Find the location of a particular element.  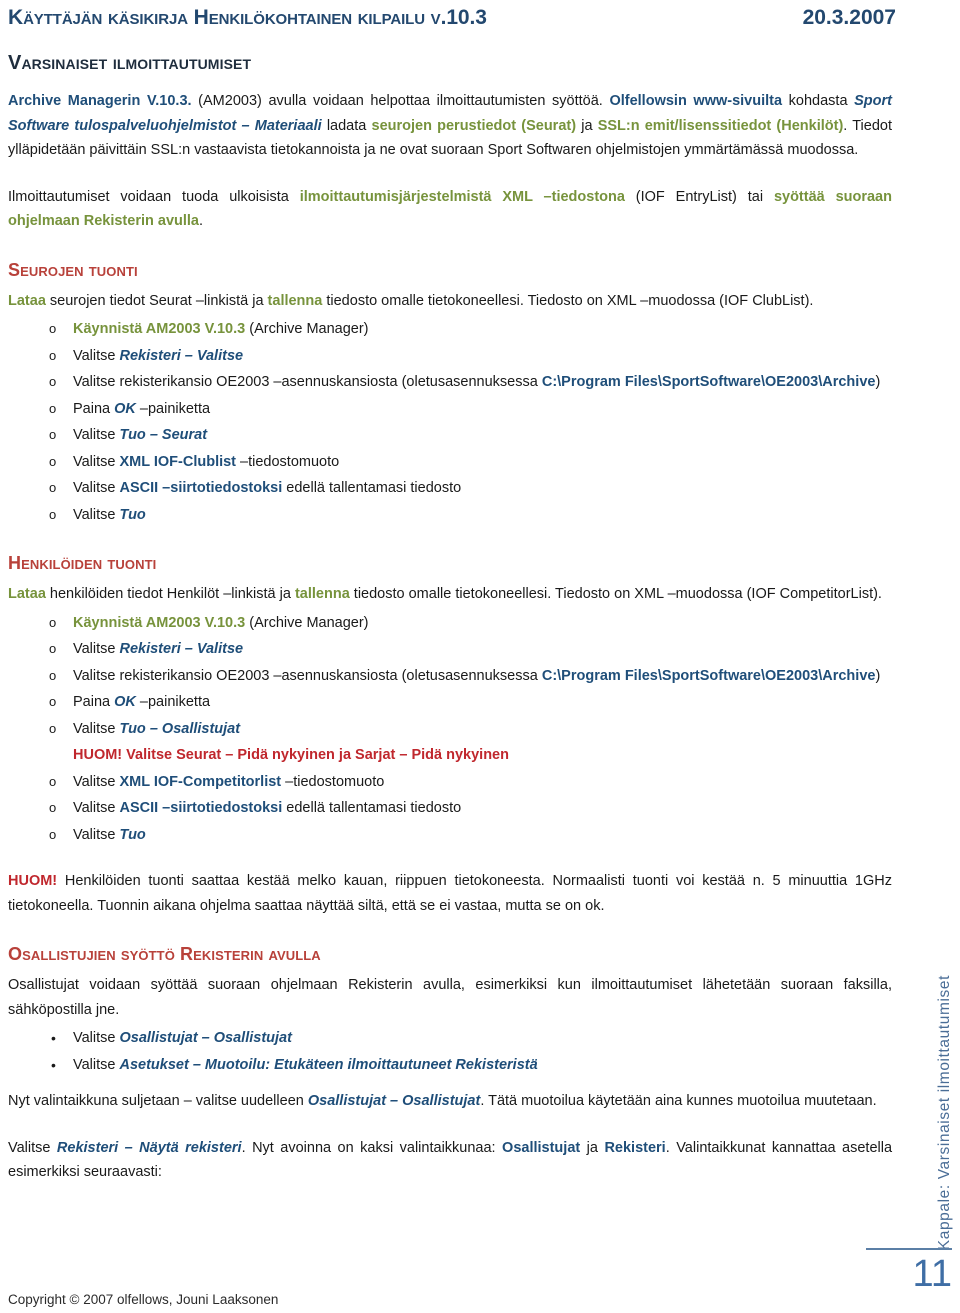

intro-p1-text-f: ladata is located at coordinates (346, 125).